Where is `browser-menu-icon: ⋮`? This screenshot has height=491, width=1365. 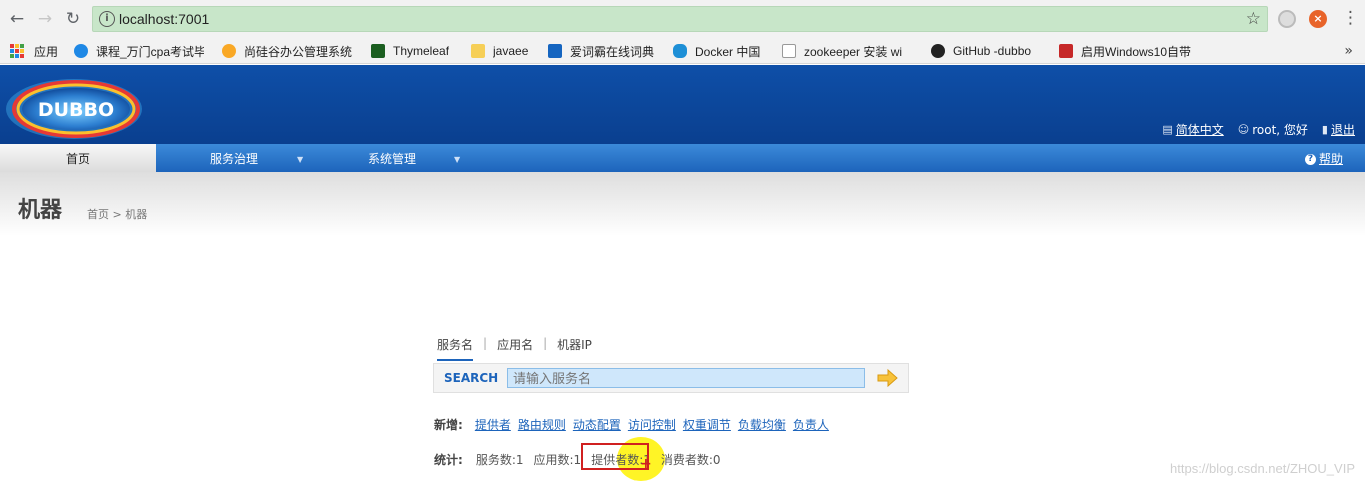 browser-menu-icon: ⋮ is located at coordinates (1350, 18).